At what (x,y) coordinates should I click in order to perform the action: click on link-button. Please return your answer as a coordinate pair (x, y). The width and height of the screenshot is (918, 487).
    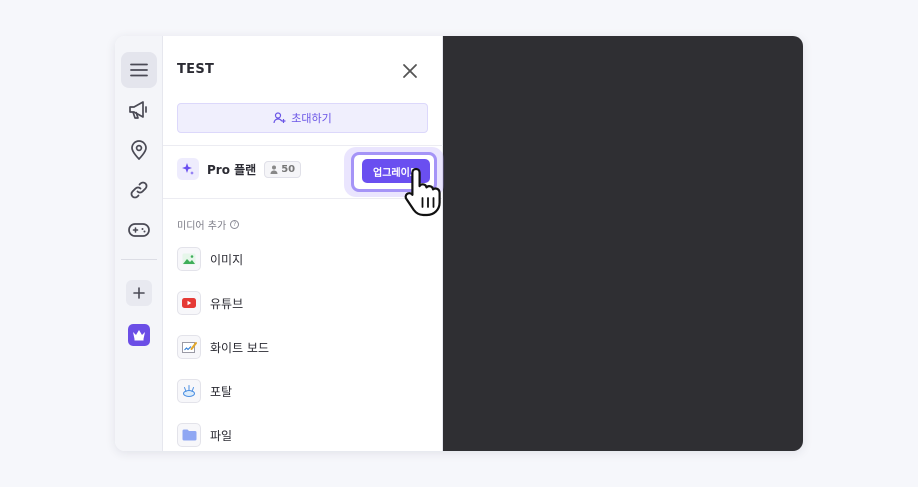
    Looking at the image, I should click on (139, 190).